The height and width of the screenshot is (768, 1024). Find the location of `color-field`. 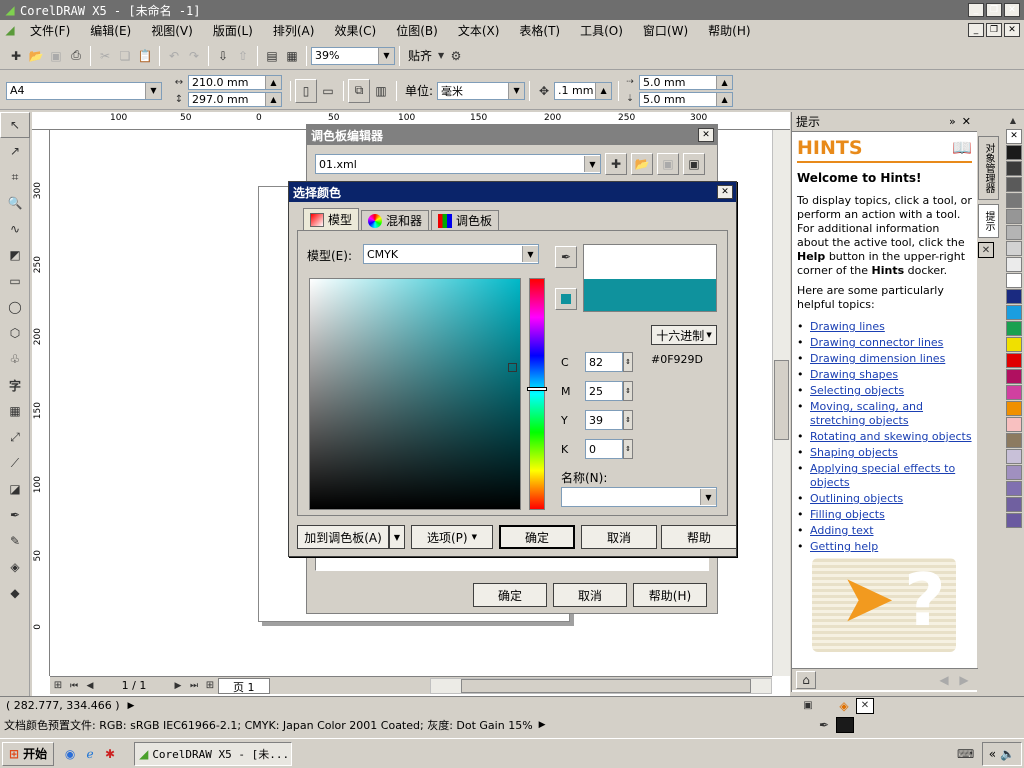

color-field is located at coordinates (415, 394).